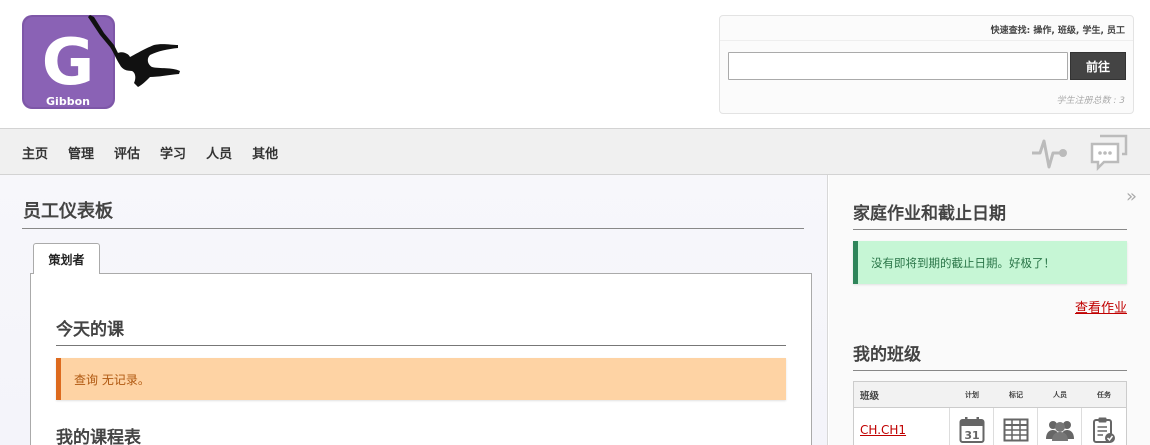  What do you see at coordinates (265, 152) in the screenshot?
I see `nav-item-other: 其他` at bounding box center [265, 152].